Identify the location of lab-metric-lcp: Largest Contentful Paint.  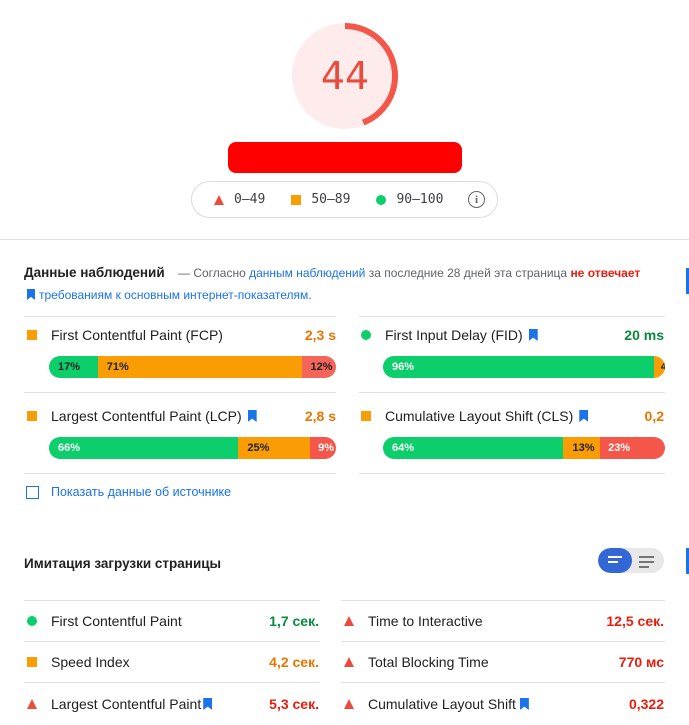
(121, 704).